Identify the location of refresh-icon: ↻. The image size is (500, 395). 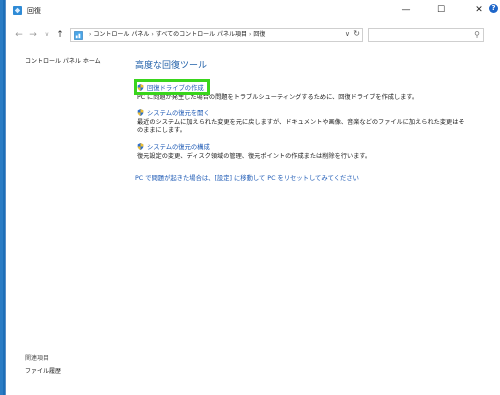
(356, 33).